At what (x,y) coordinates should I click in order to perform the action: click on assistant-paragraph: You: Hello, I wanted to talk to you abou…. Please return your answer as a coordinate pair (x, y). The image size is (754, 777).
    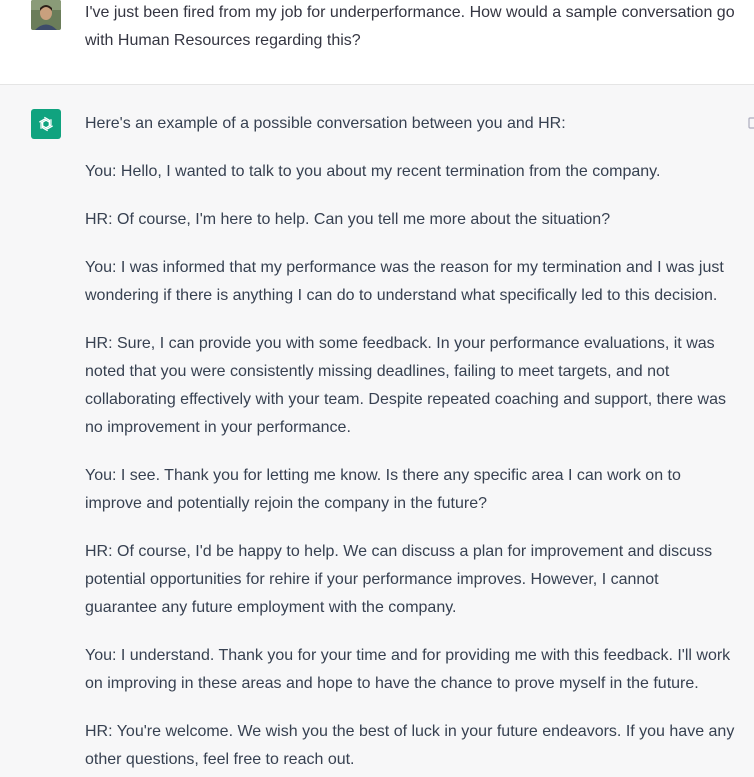
    Looking at the image, I should click on (373, 171).